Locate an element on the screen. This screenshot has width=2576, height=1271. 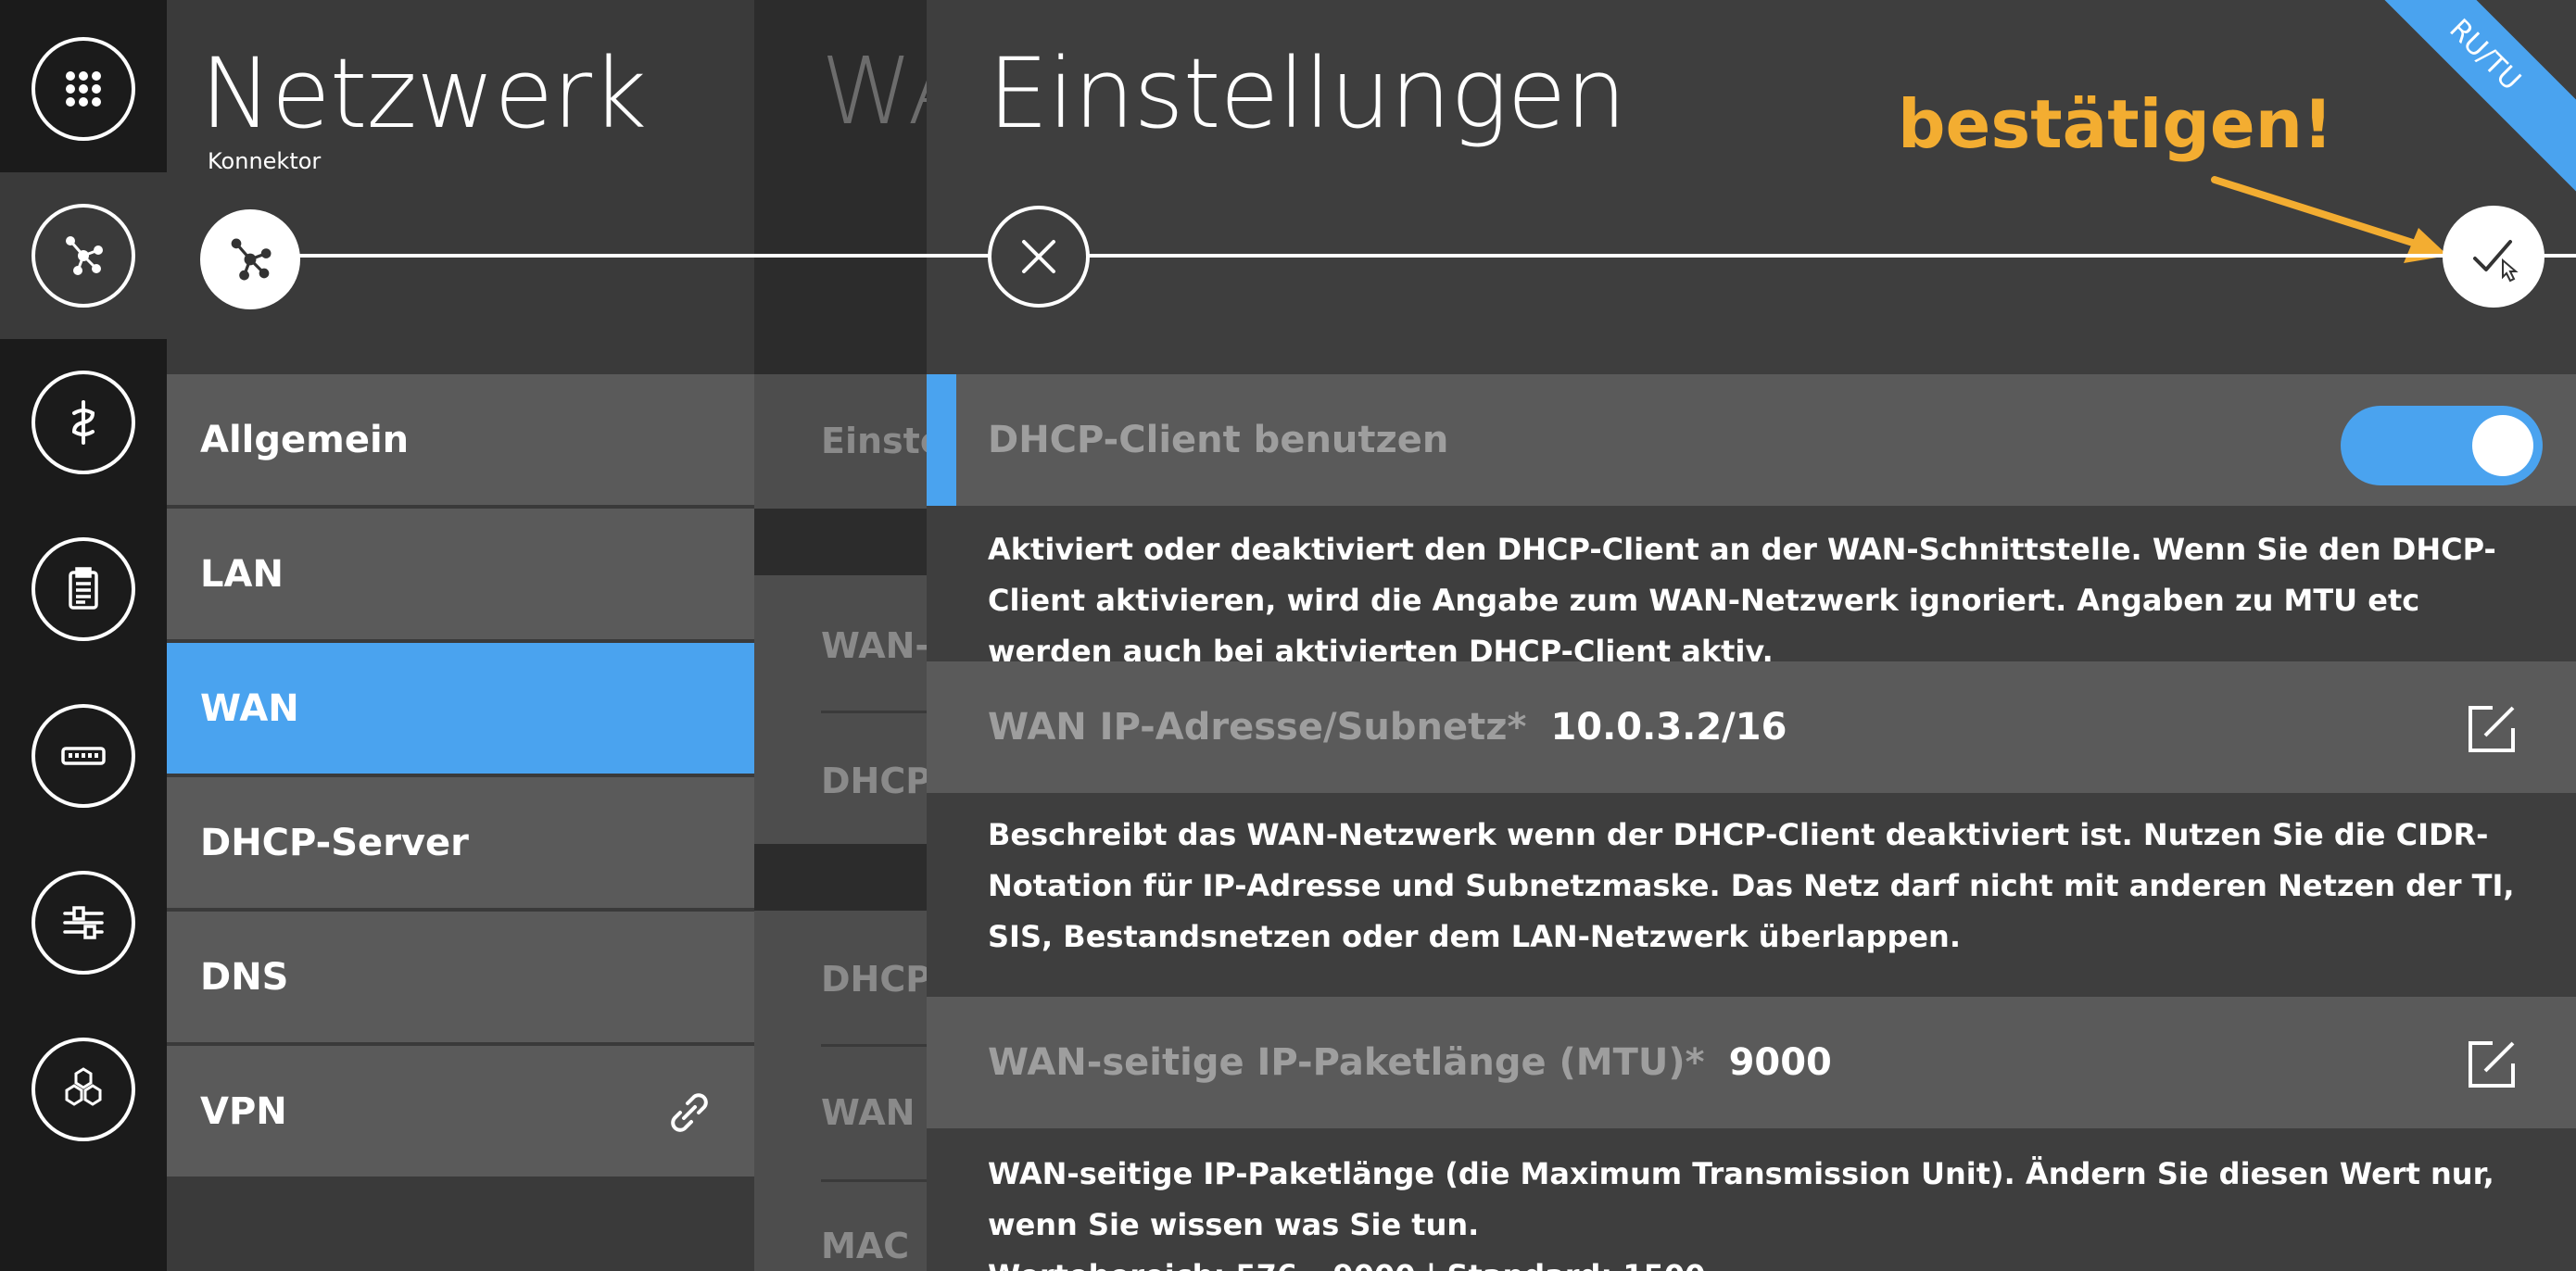
menu-item-dhcp-server: DHCP-Server is located at coordinates (460, 844).